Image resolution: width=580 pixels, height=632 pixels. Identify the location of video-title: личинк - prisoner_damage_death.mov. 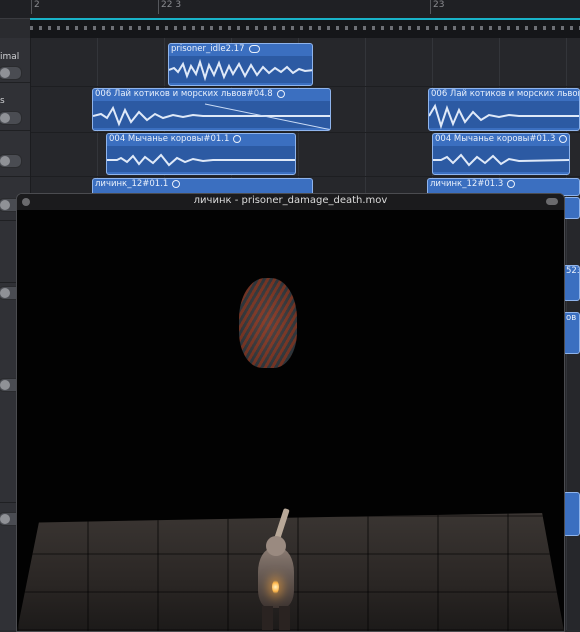
(290, 200).